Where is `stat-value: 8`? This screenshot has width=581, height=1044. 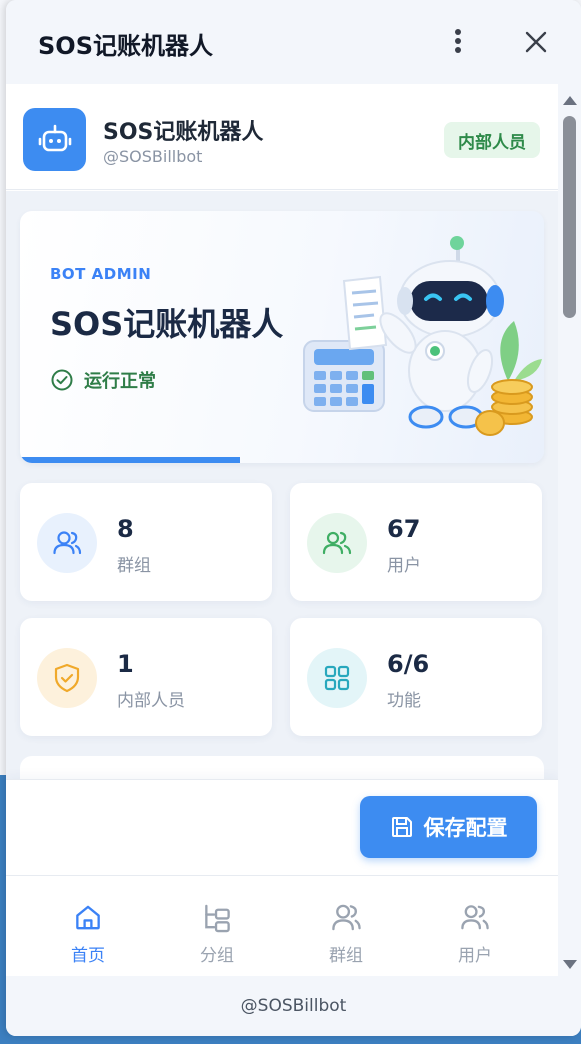 stat-value: 8 is located at coordinates (125, 529).